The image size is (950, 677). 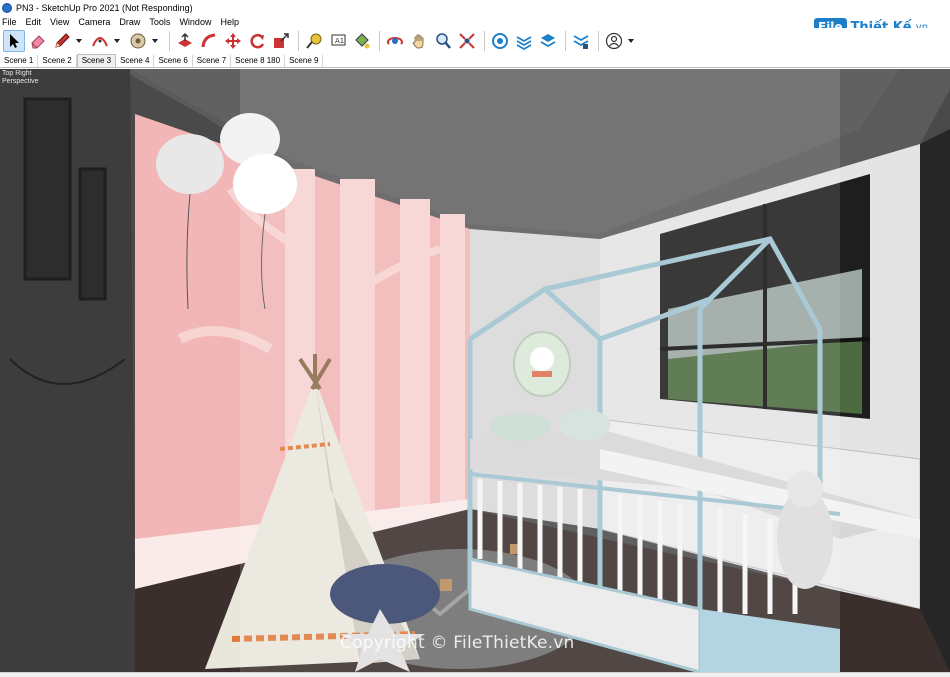 What do you see at coordinates (457, 643) in the screenshot?
I see `copyright-watermark: Copyright © FileThietKe.vn` at bounding box center [457, 643].